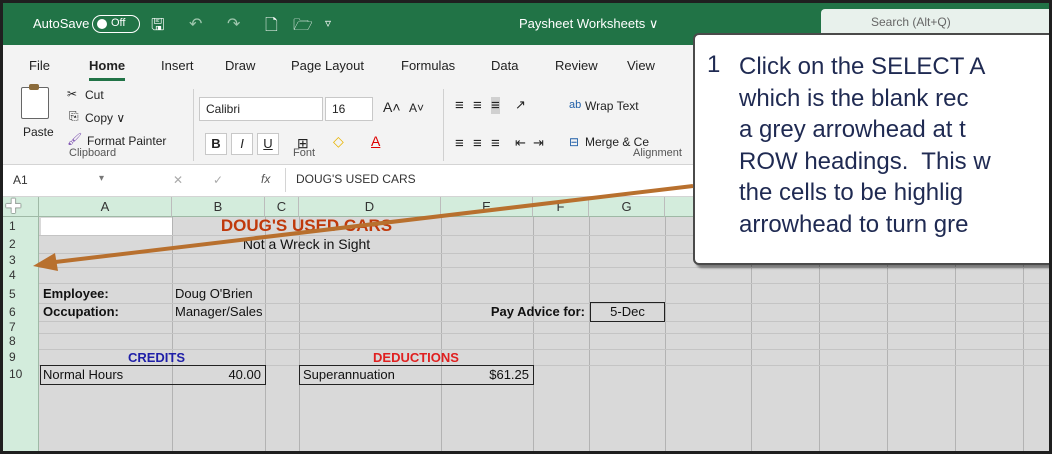  I want to click on pointer-arrow, so click(363, 227).